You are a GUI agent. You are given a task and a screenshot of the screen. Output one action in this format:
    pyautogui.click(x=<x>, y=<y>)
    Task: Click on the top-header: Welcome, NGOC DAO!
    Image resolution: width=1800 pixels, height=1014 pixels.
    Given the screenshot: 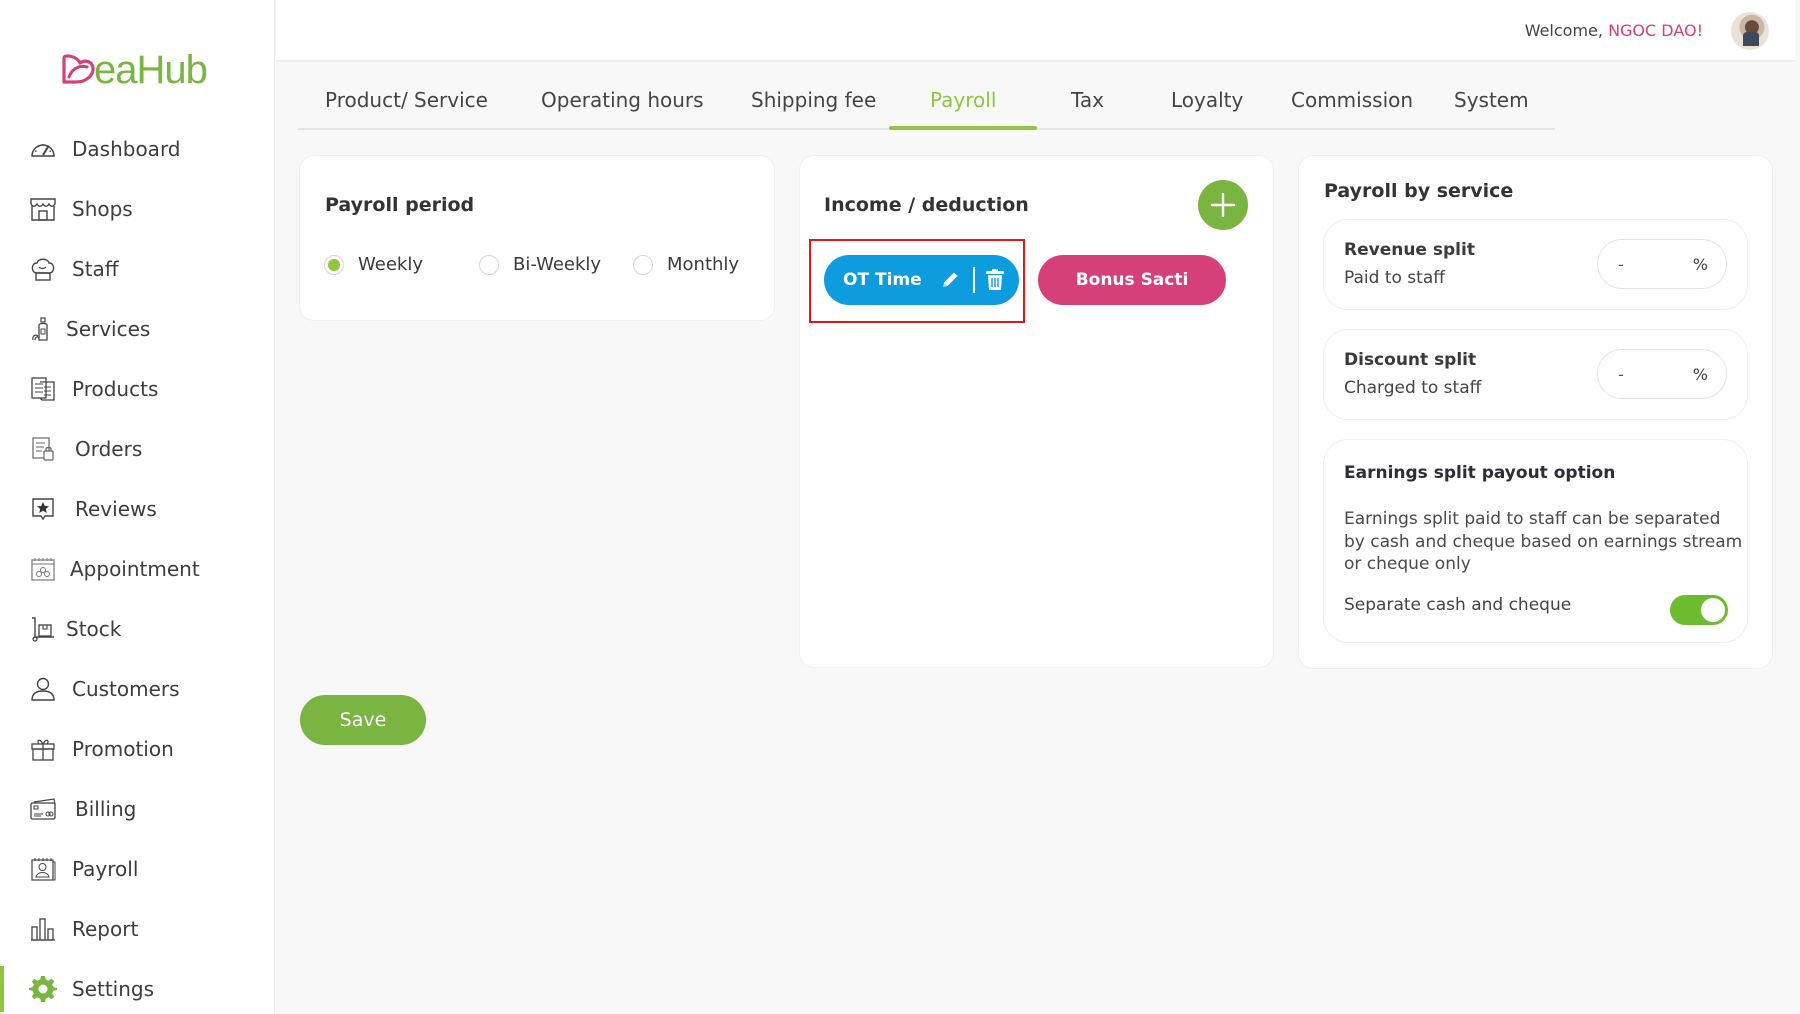 What is the action you would take?
    pyautogui.click(x=1035, y=31)
    